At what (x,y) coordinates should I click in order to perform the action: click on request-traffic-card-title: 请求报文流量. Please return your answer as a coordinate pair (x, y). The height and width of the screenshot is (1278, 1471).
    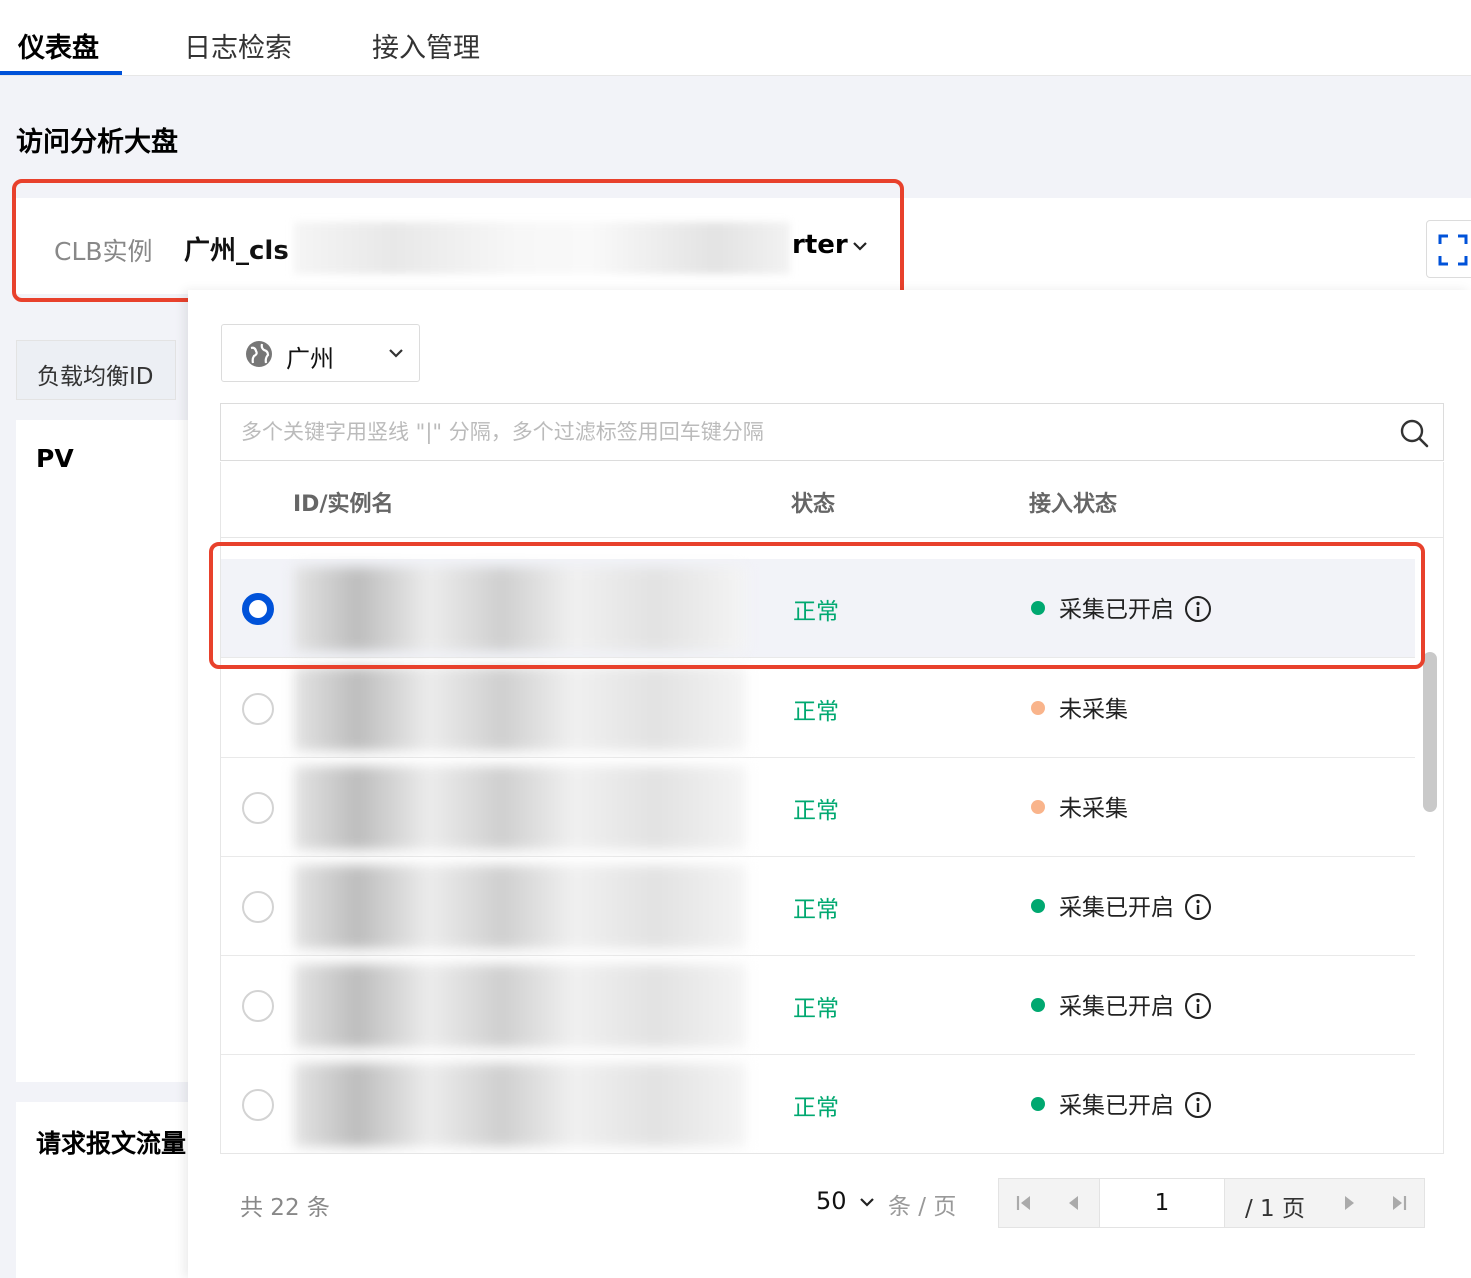
    Looking at the image, I should click on (111, 1143).